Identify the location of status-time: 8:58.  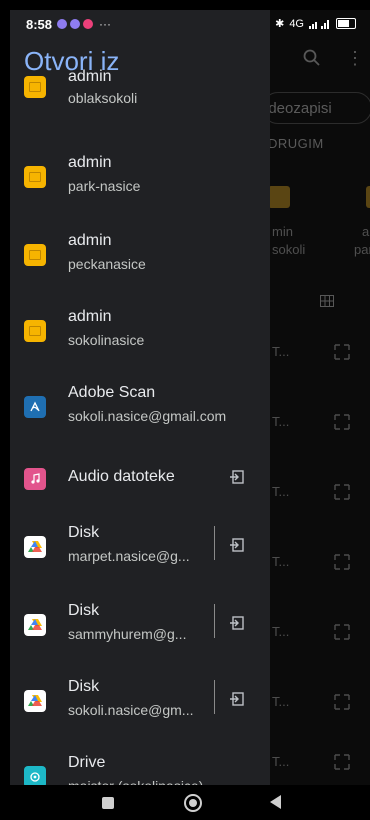
(39, 24).